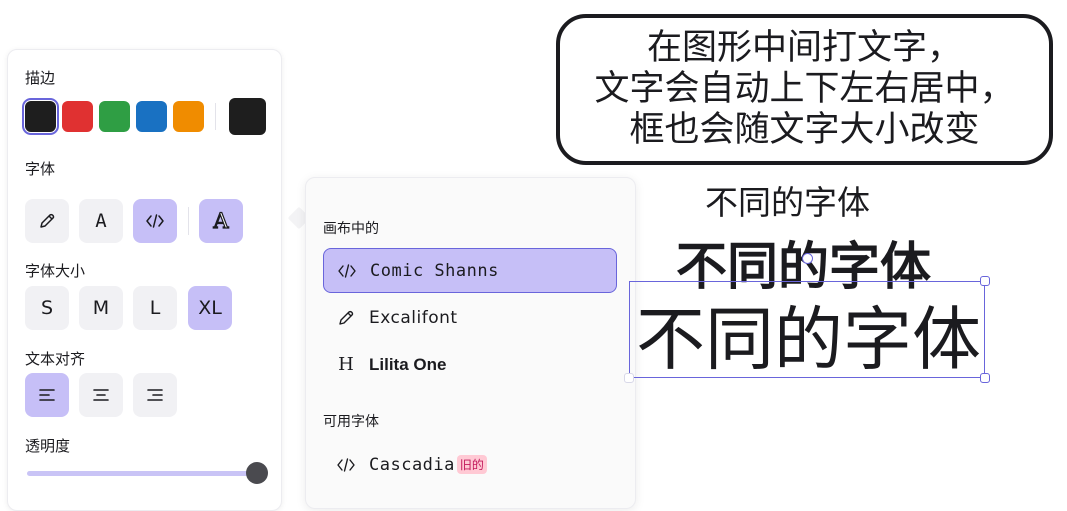  What do you see at coordinates (408, 364) in the screenshot?
I see `font-option-label: Lilita One` at bounding box center [408, 364].